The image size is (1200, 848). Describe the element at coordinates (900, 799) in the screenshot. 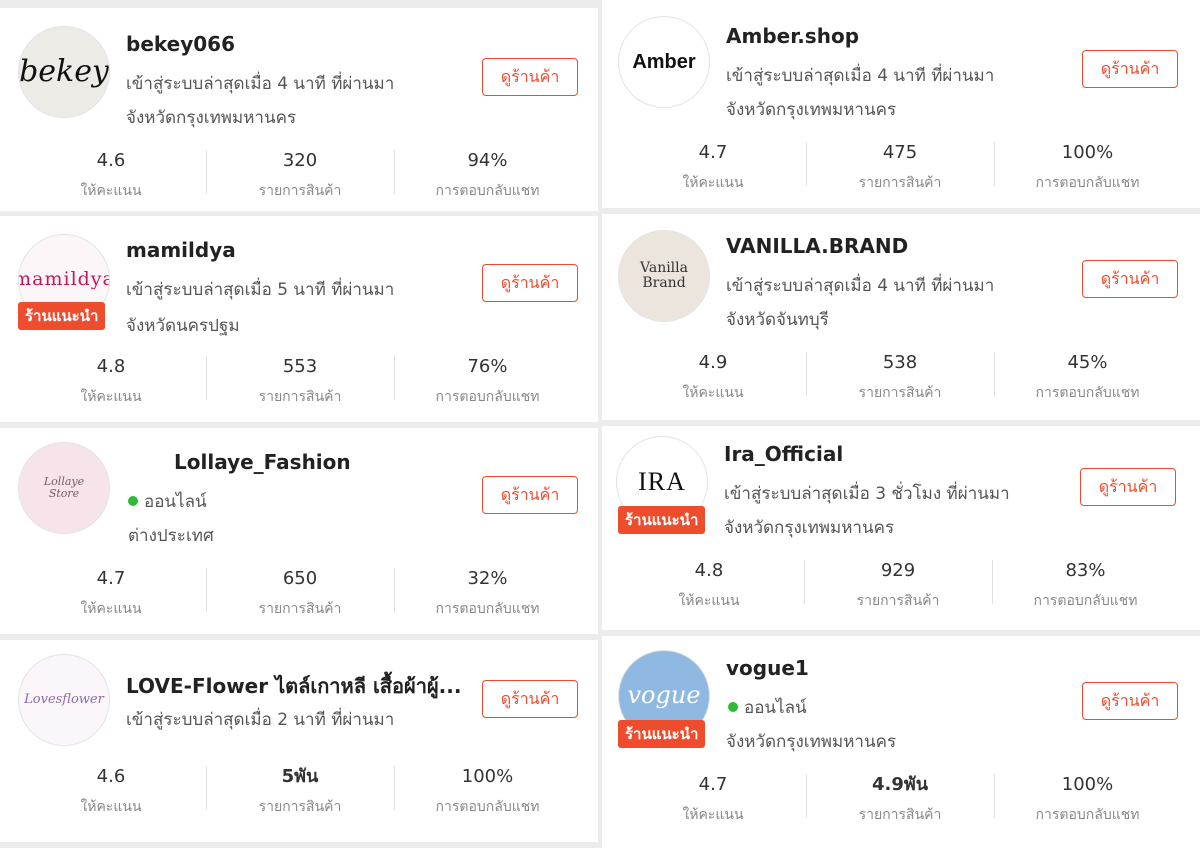

I see `products-stat: 4.9พัน รายการสินค้า` at that location.